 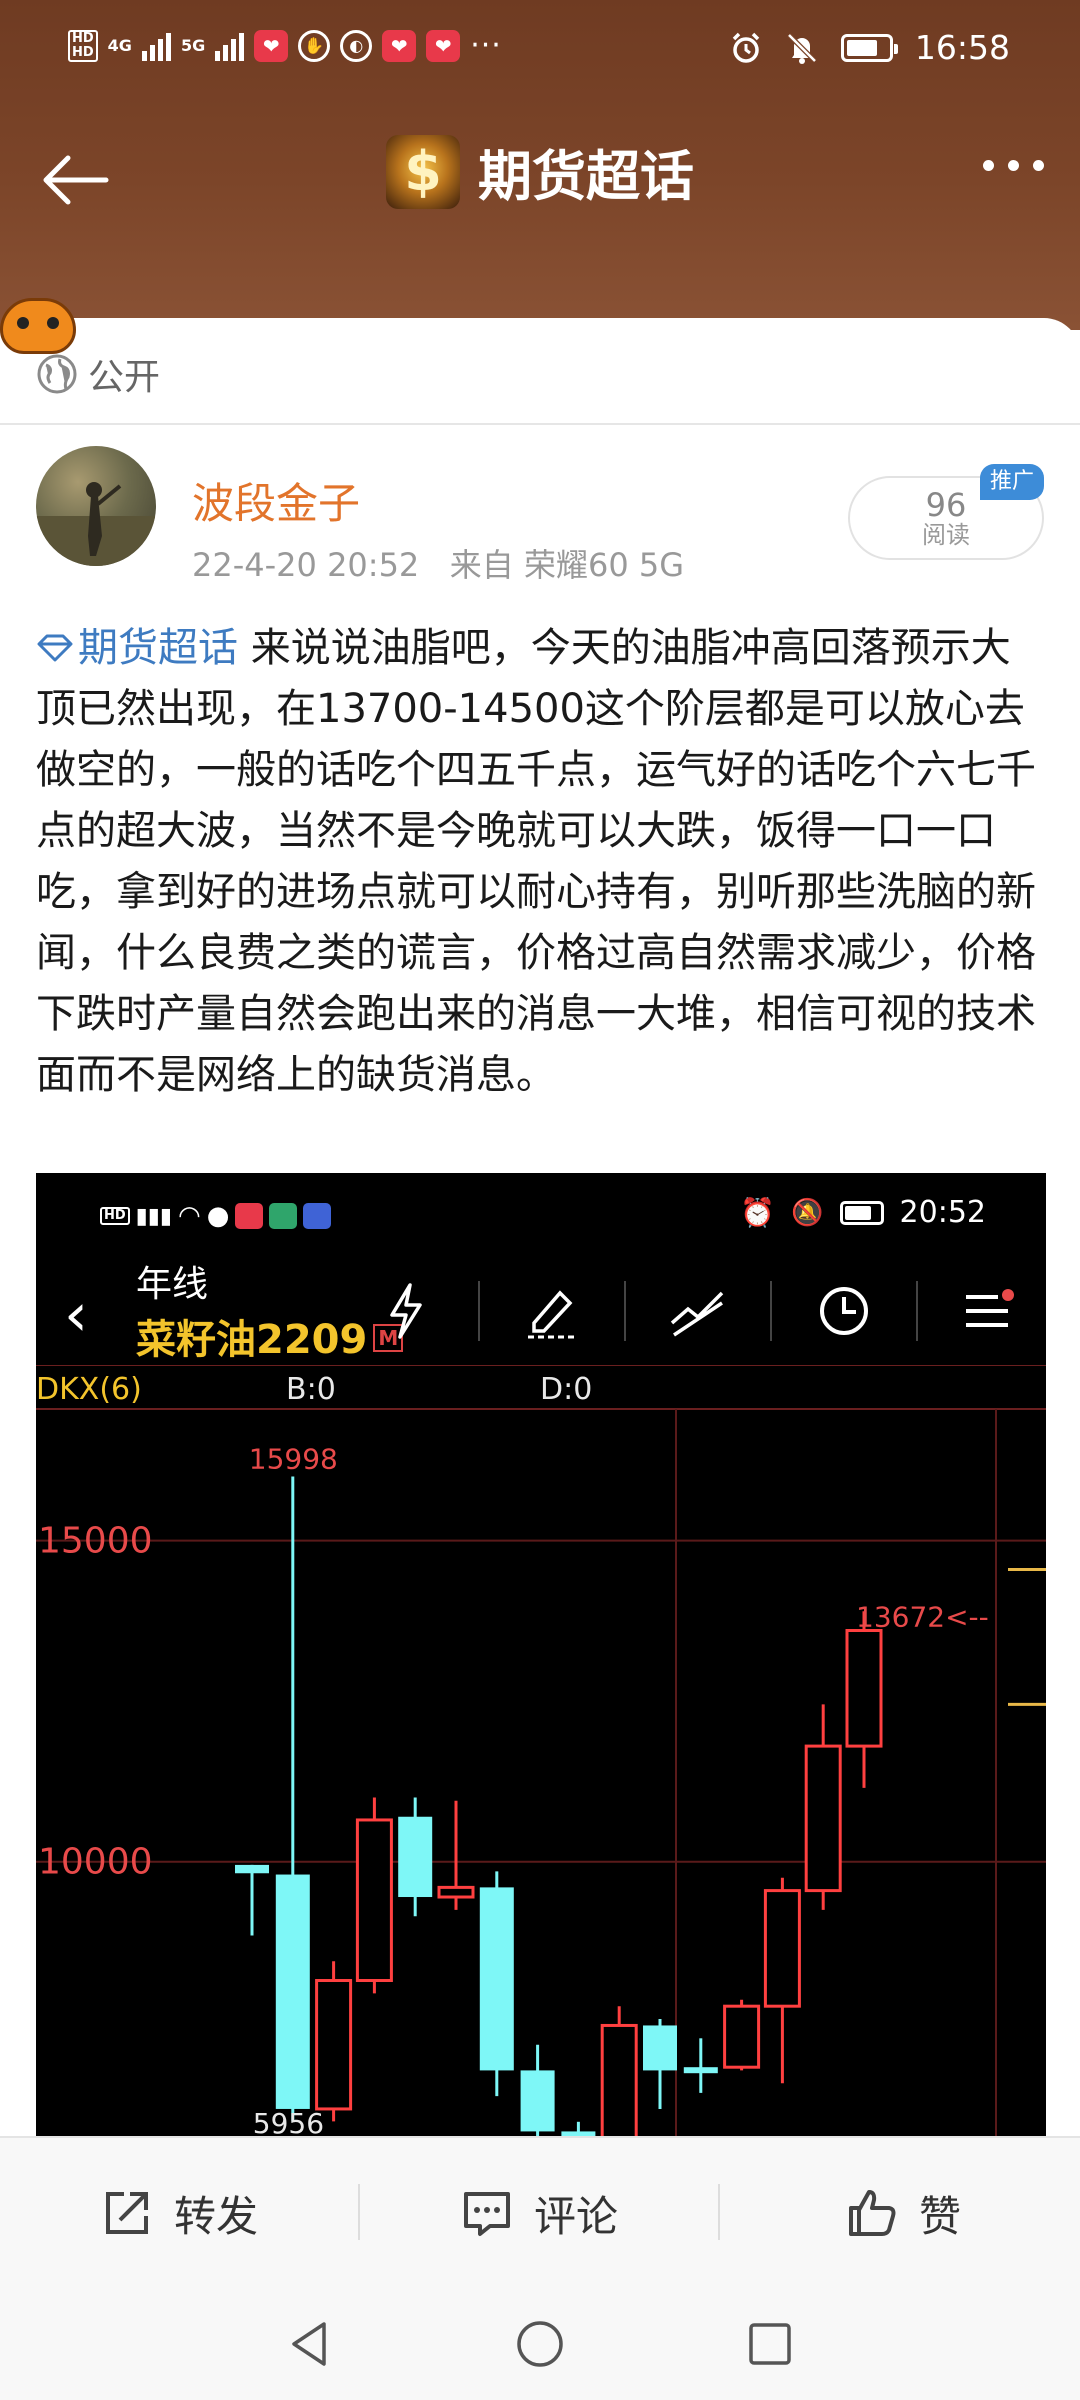 What do you see at coordinates (89, 1389) in the screenshot?
I see `indicator-name: DKX(6)` at bounding box center [89, 1389].